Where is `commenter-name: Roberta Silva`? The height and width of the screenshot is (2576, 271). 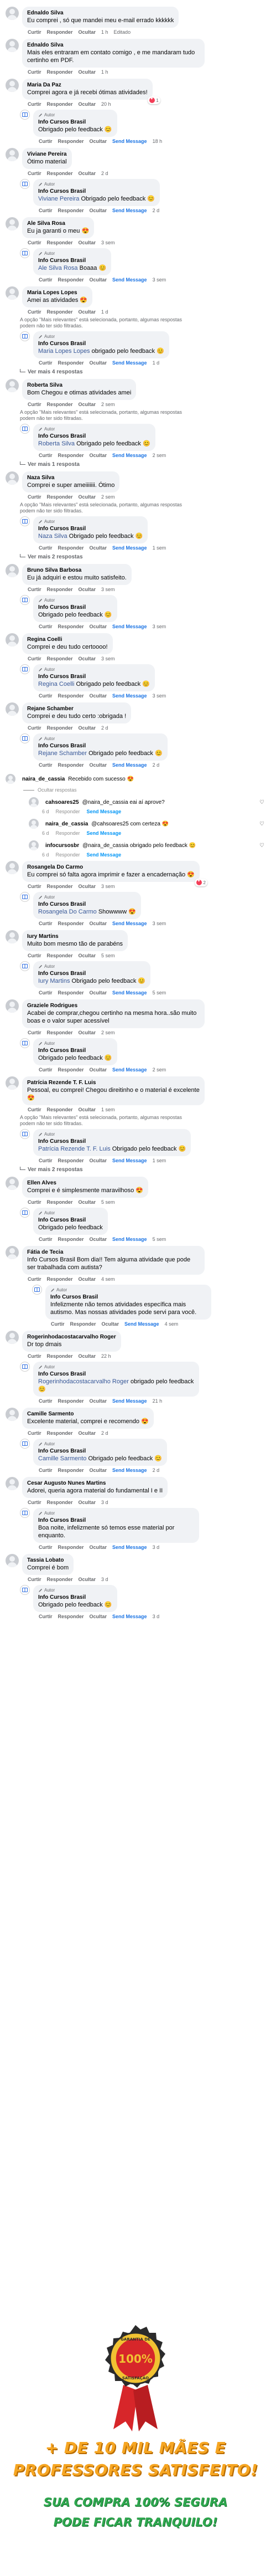 commenter-name: Roberta Silva is located at coordinates (79, 385).